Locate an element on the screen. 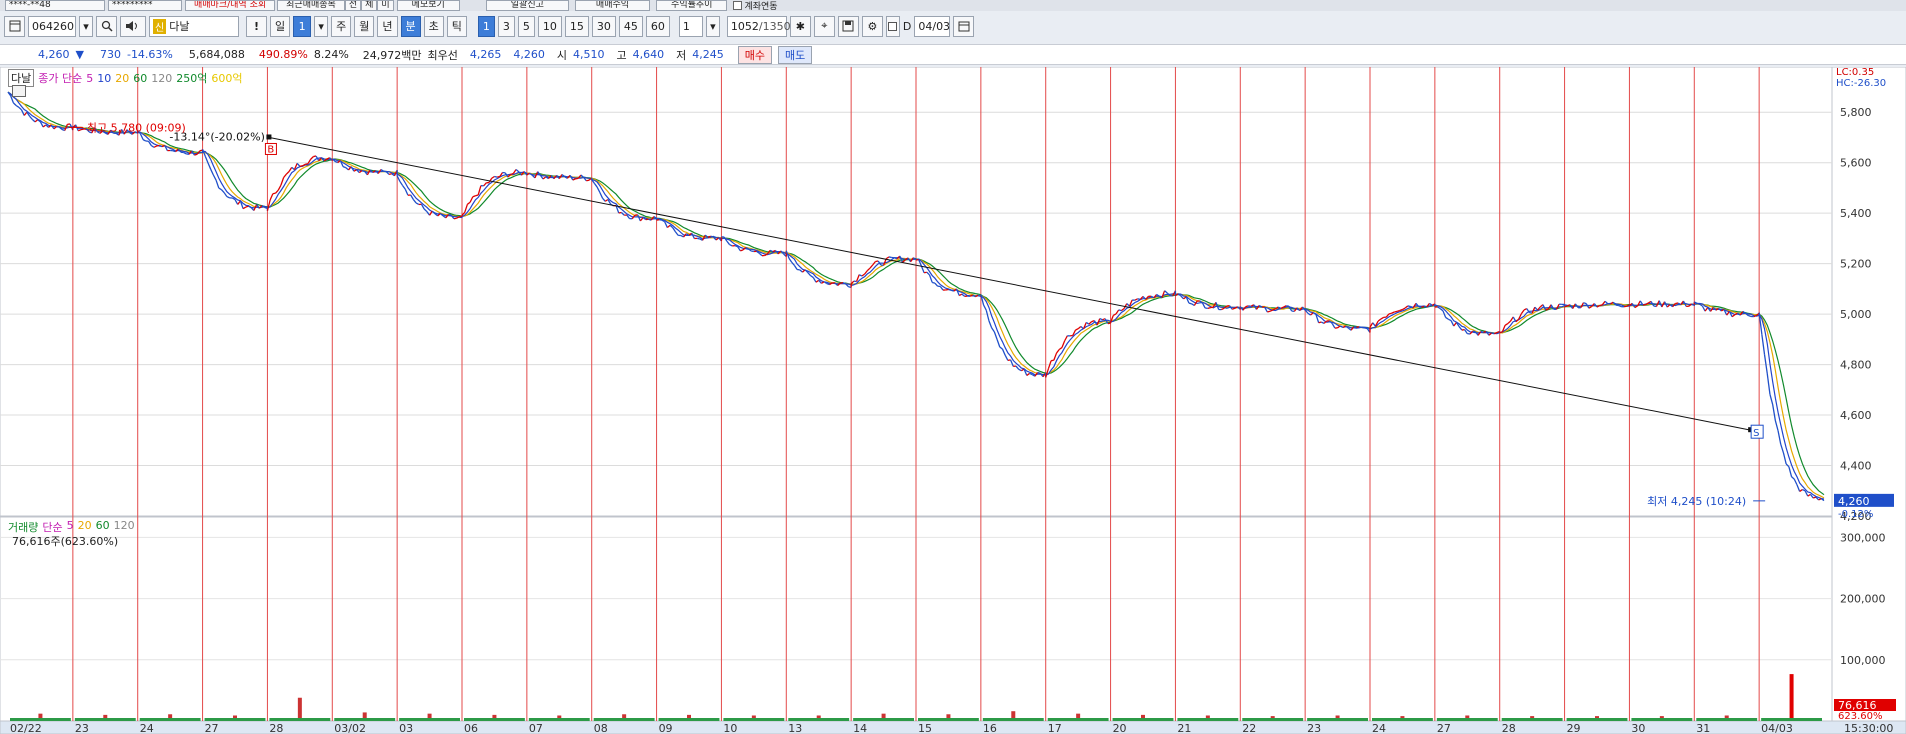  account-link-checkbox: 계좌연동 is located at coordinates (755, 5).